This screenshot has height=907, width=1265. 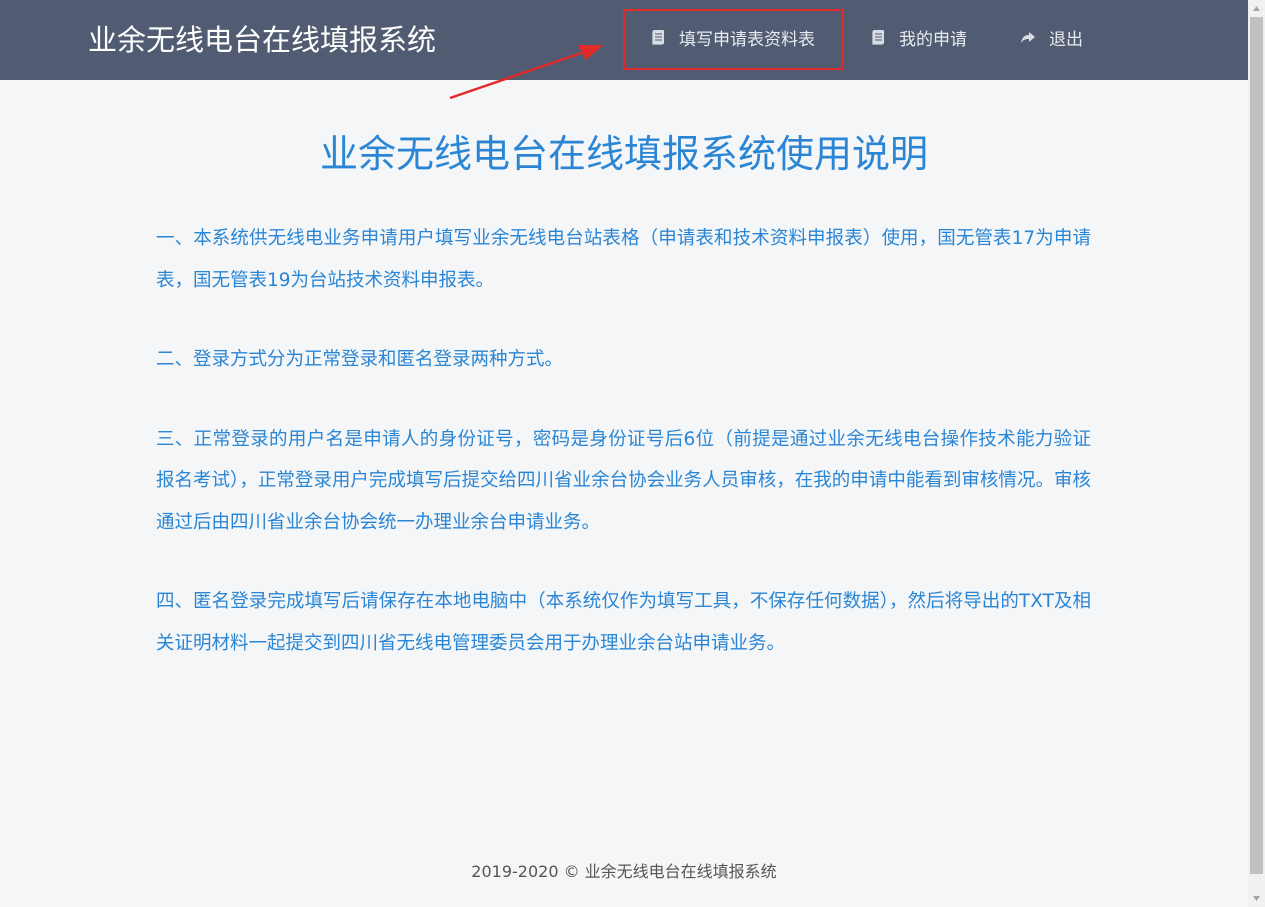 What do you see at coordinates (526, 72) in the screenshot?
I see `annotation-arrow` at bounding box center [526, 72].